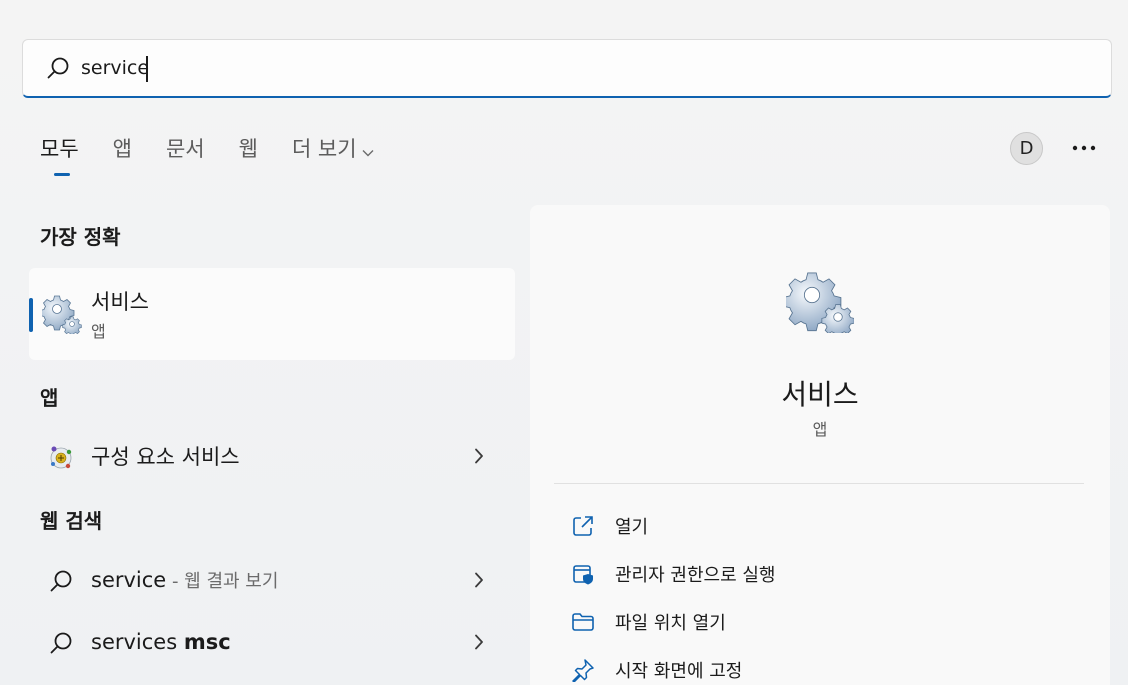 This screenshot has height=685, width=1128. I want to click on divider, so click(819, 483).